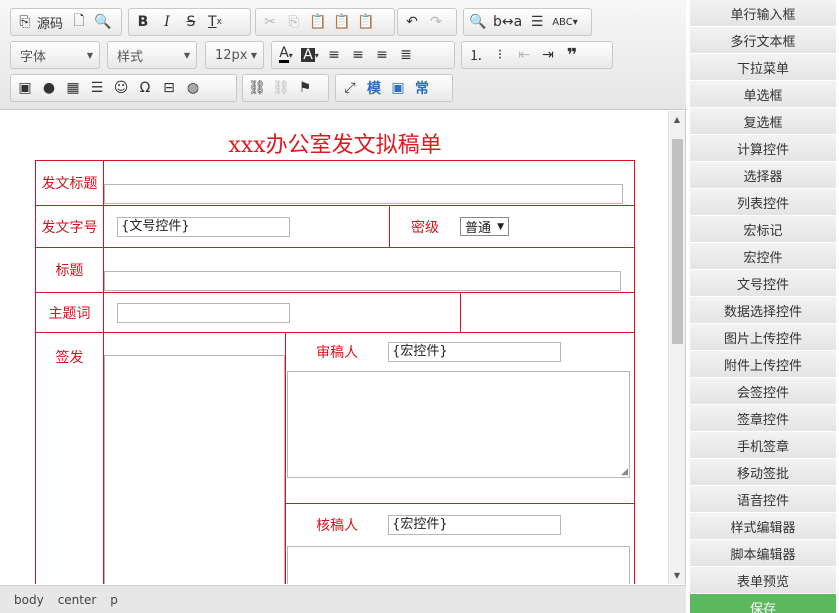 The image size is (839, 613). I want to click on preview-icon: 🔍, so click(103, 22).